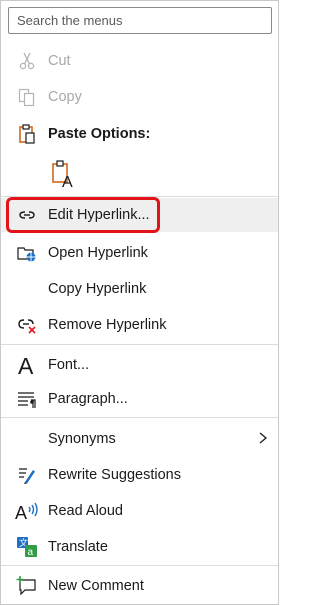 The width and height of the screenshot is (320, 605). Describe the element at coordinates (27, 586) in the screenshot. I see `new-comment-icon` at that location.